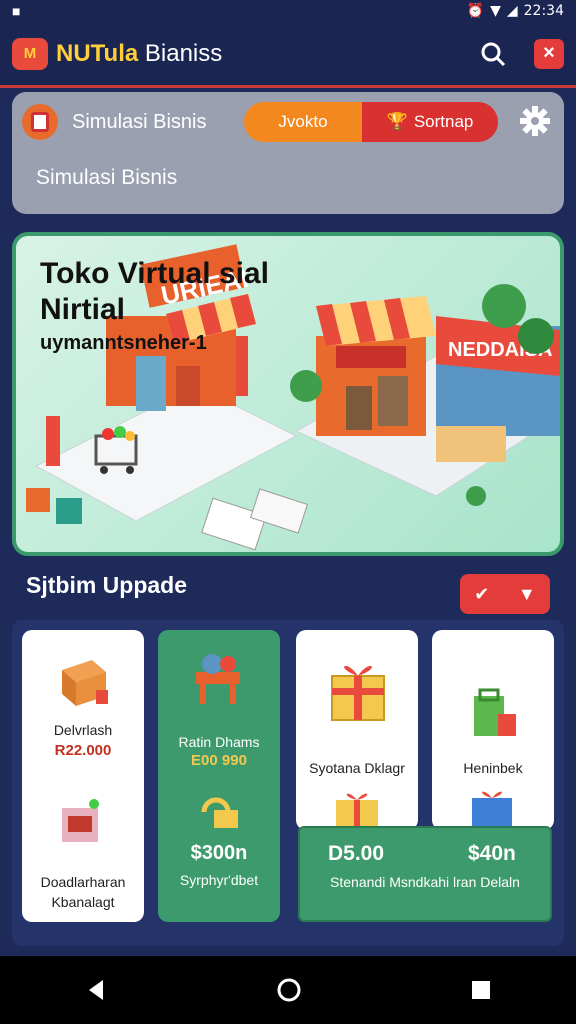  What do you see at coordinates (357, 810) in the screenshot?
I see `small-gift-icon` at bounding box center [357, 810].